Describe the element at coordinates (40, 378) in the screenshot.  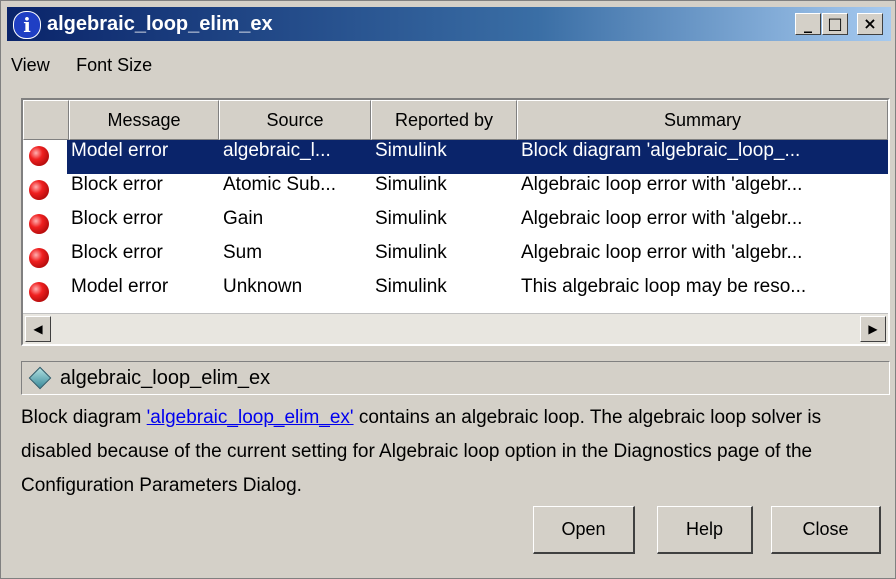
I see `model-icon` at that location.